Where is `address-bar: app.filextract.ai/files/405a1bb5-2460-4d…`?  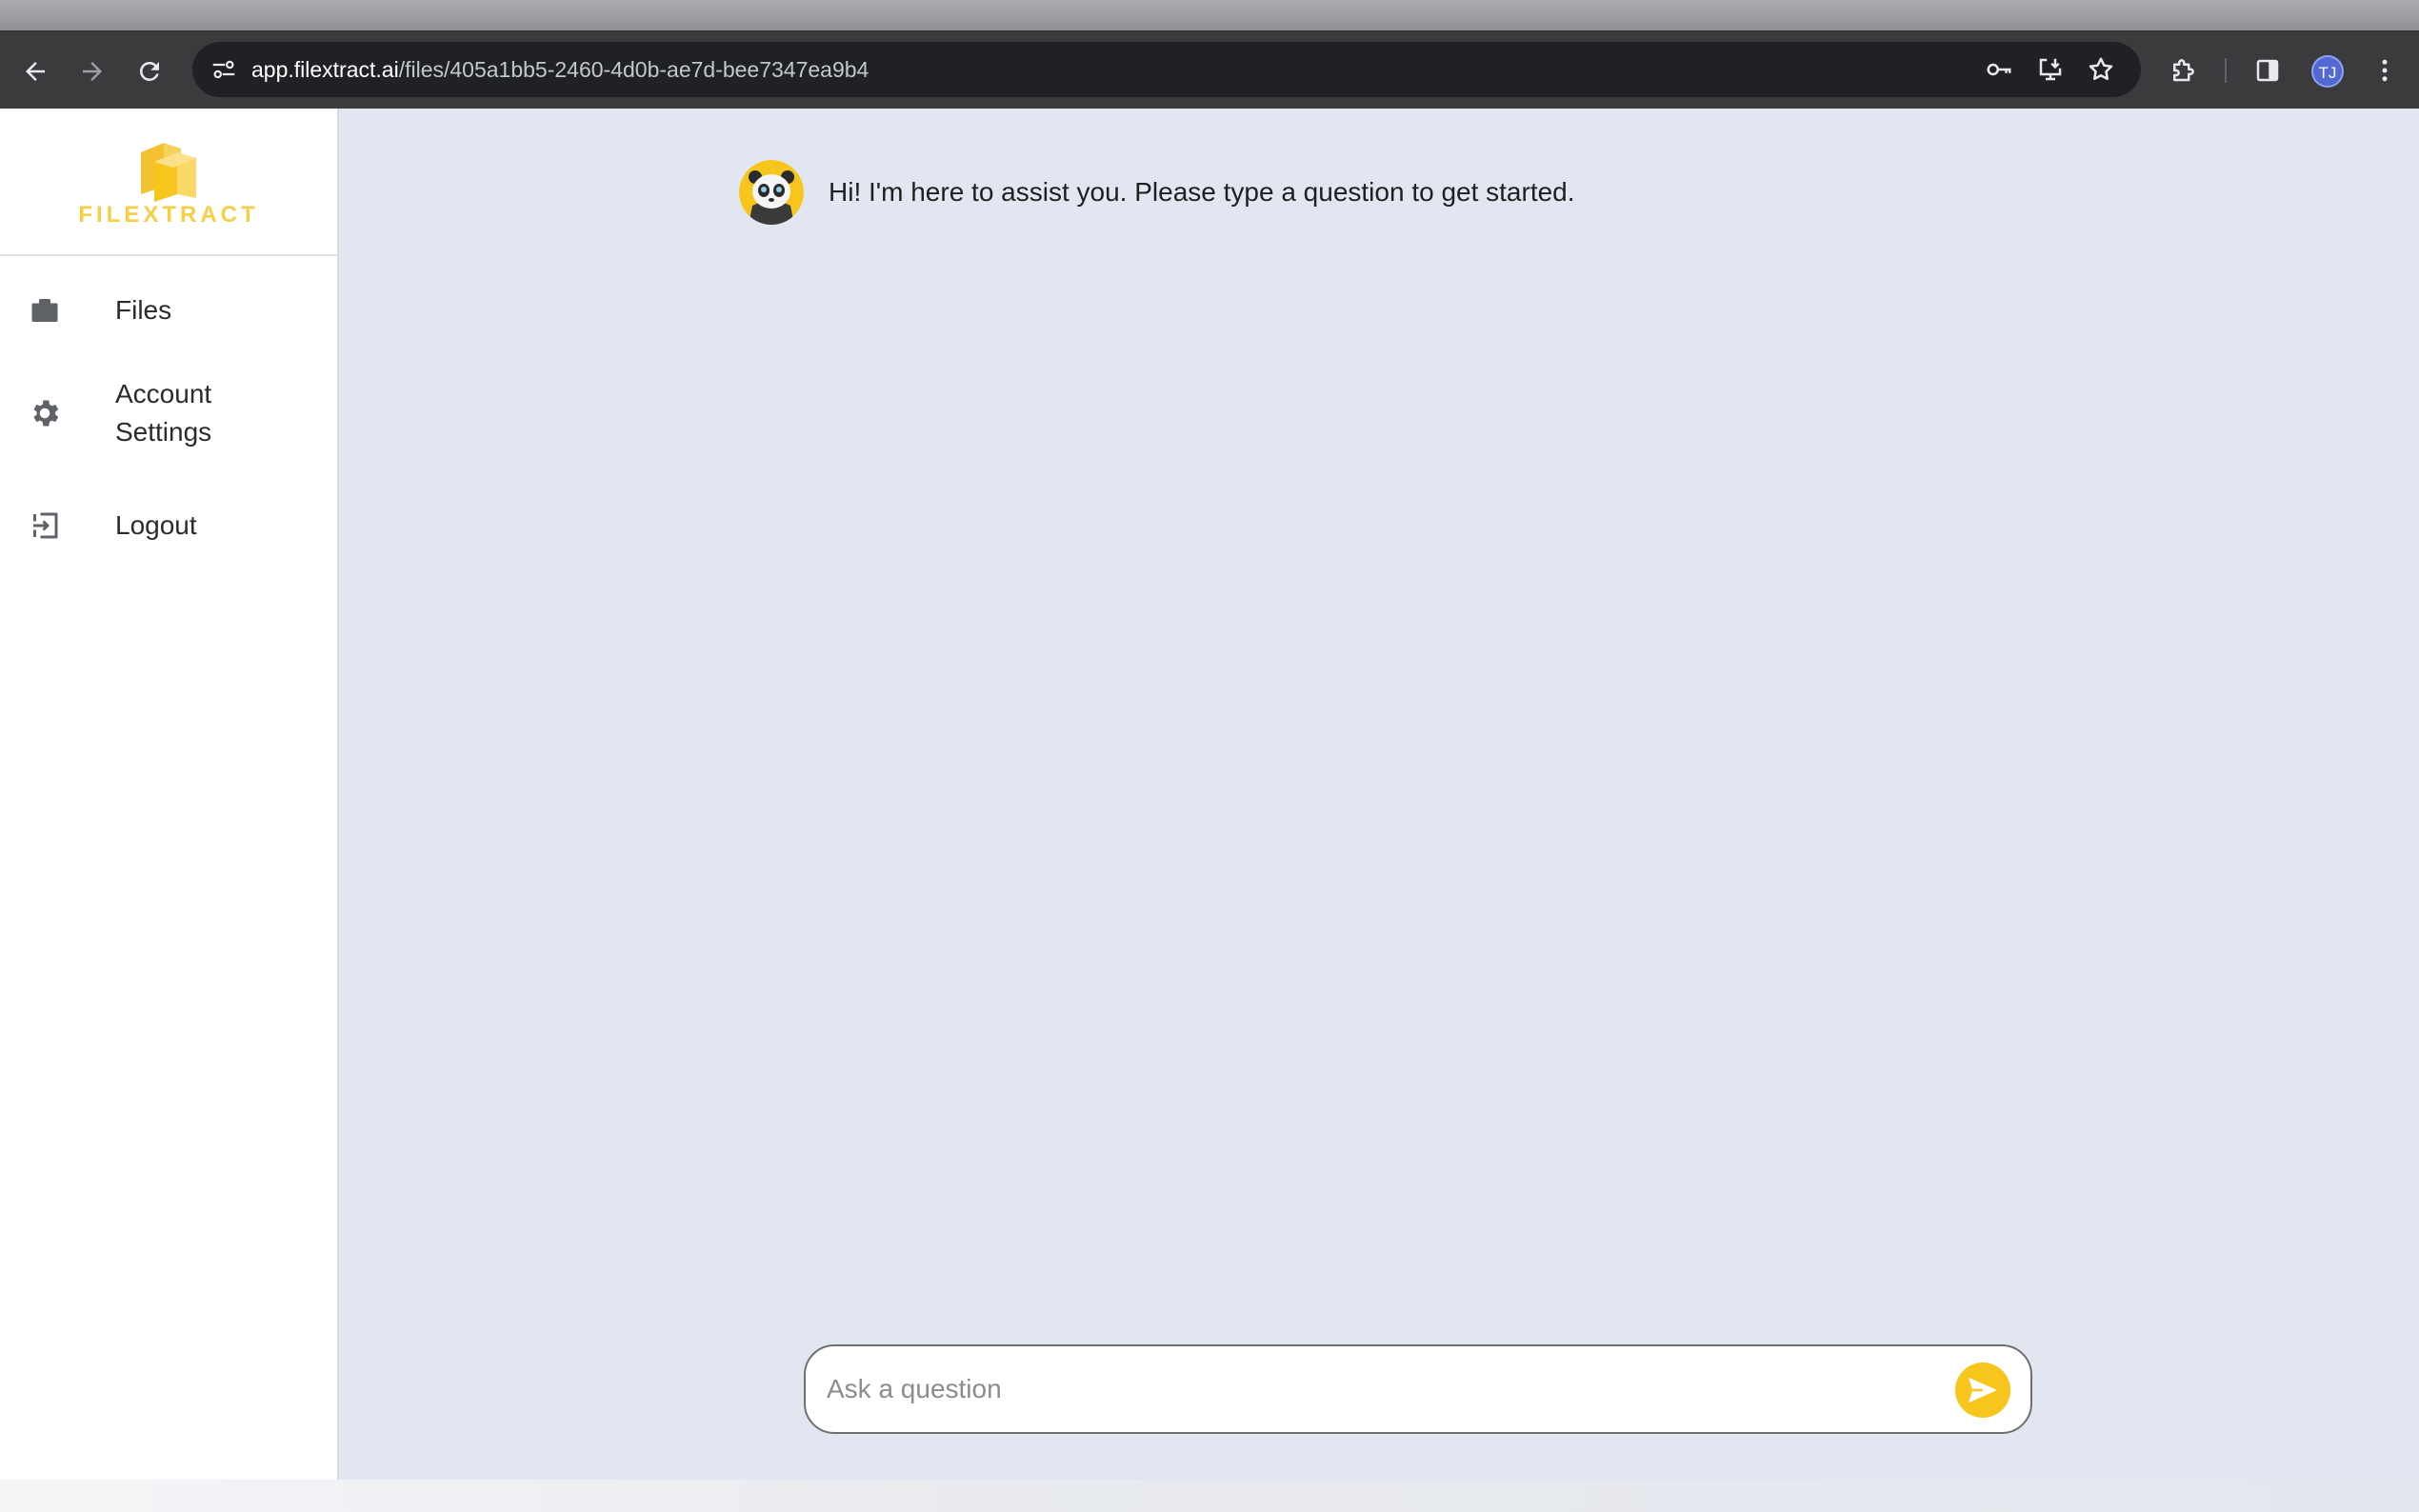
address-bar: app.filextract.ai/files/405a1bb5-2460-4d… is located at coordinates (1166, 69).